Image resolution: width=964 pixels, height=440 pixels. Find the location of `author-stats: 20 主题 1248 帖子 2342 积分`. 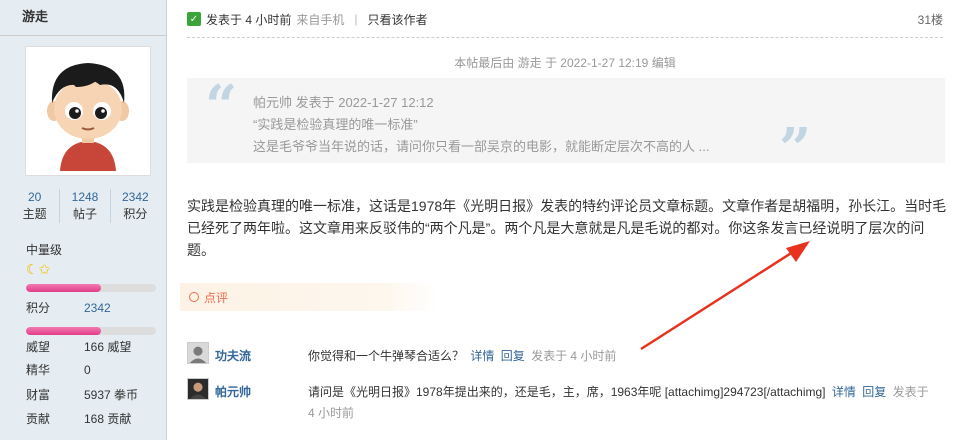

author-stats: 20 主题 1248 帖子 2342 积分 is located at coordinates (85, 206).